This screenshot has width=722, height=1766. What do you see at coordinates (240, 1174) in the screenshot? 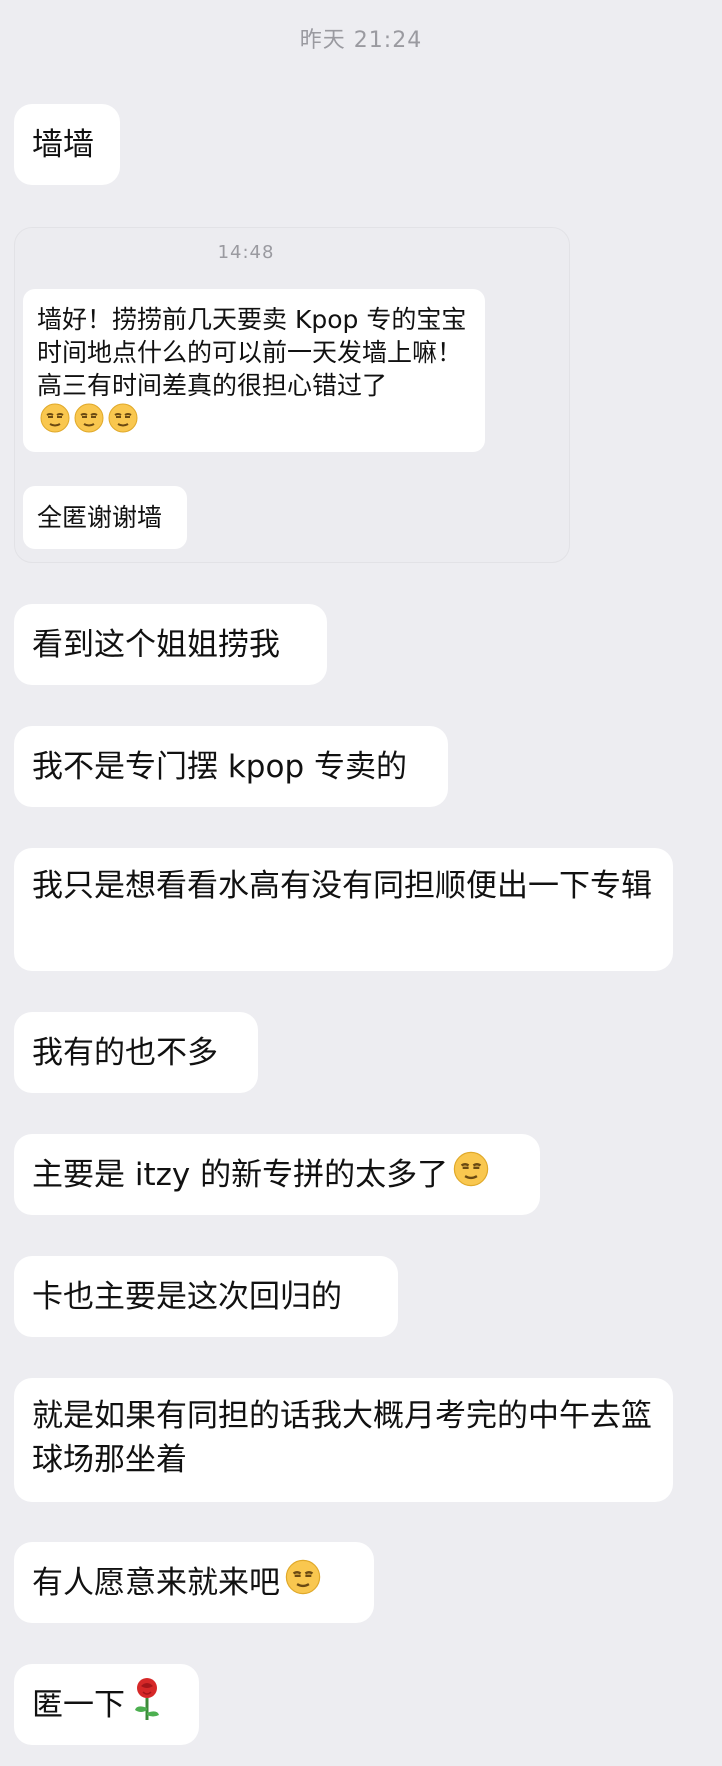
I see `message-text: 主要是 itzy 的新专拼的太多了` at bounding box center [240, 1174].